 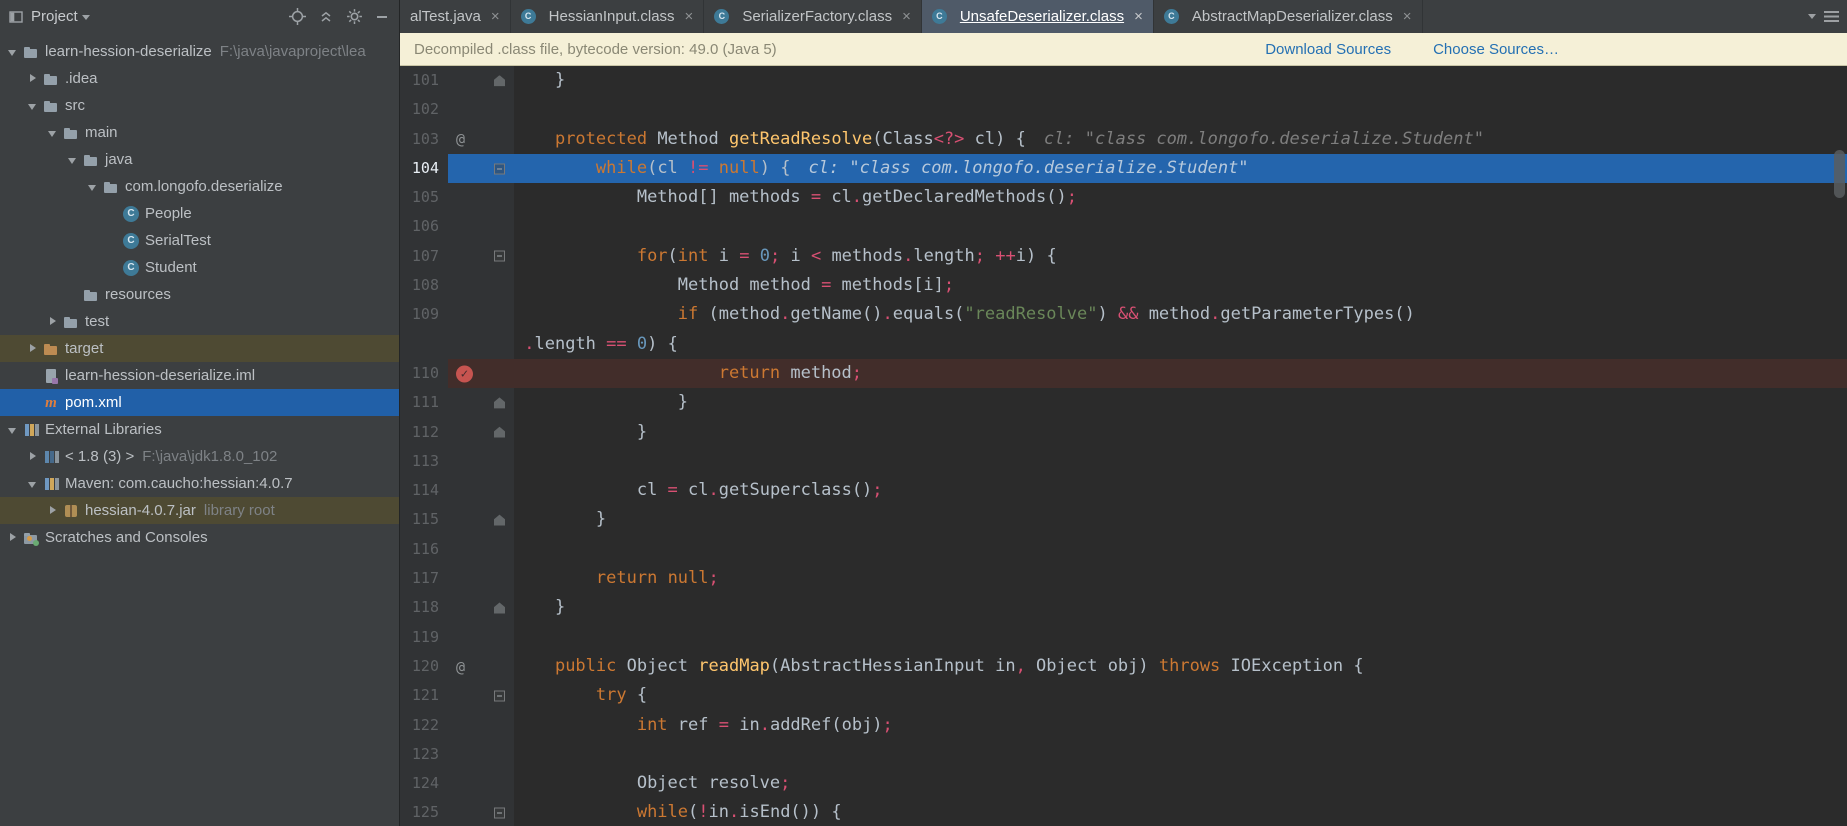 I want to click on code-text: .length == 0) {, so click(x=601, y=343).